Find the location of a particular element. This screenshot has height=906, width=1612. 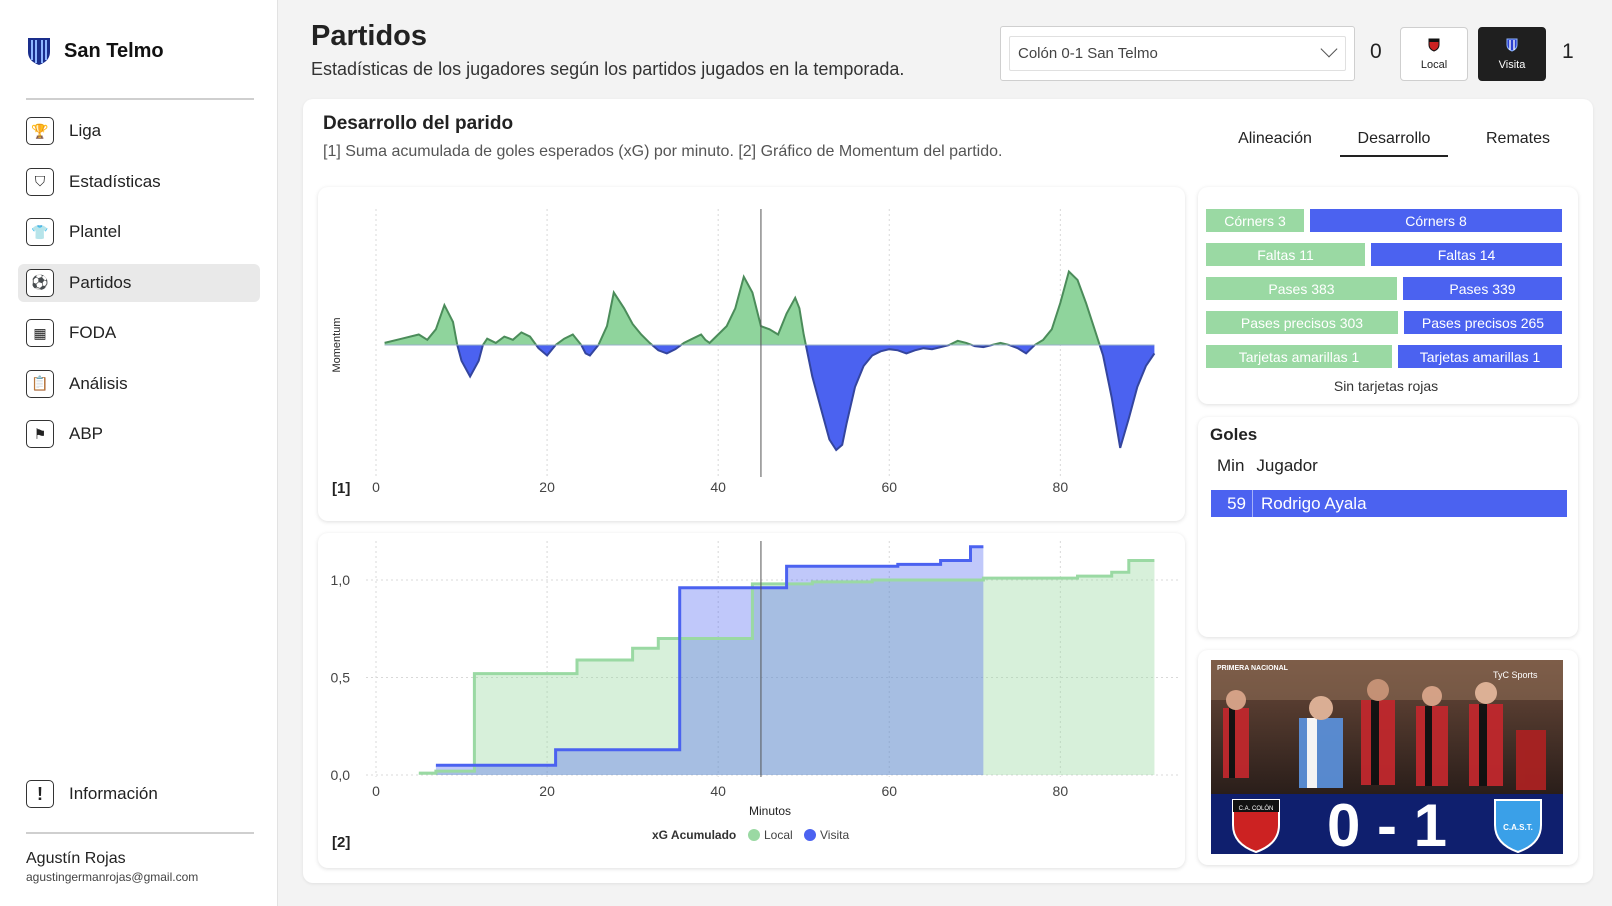

momentum-area-visita is located at coordinates (769, 397).